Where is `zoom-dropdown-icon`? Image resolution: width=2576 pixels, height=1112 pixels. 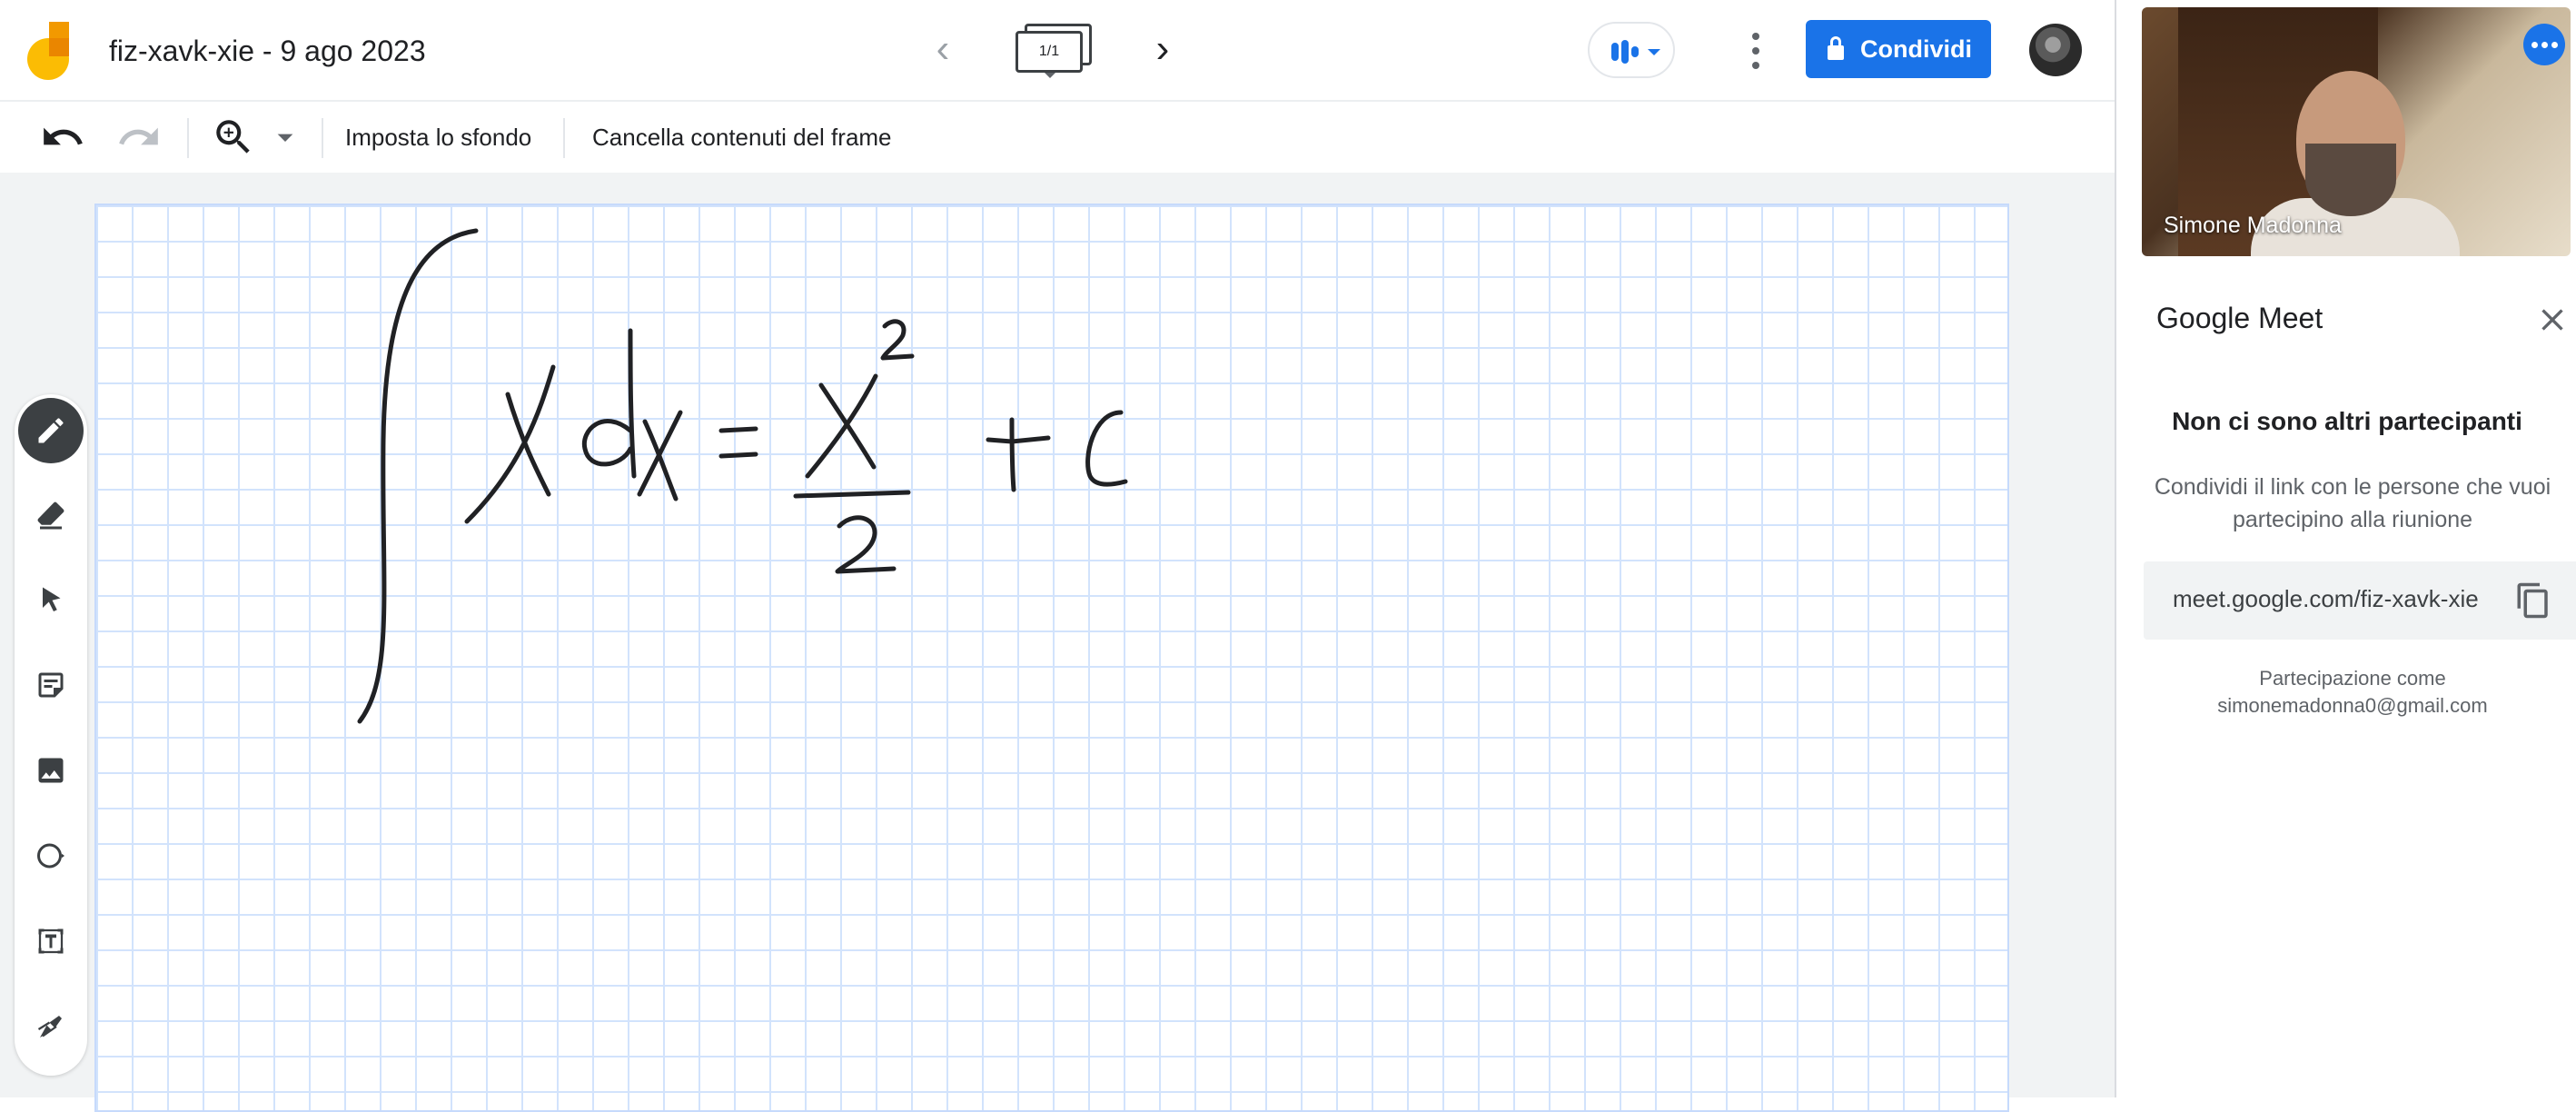 zoom-dropdown-icon is located at coordinates (285, 137).